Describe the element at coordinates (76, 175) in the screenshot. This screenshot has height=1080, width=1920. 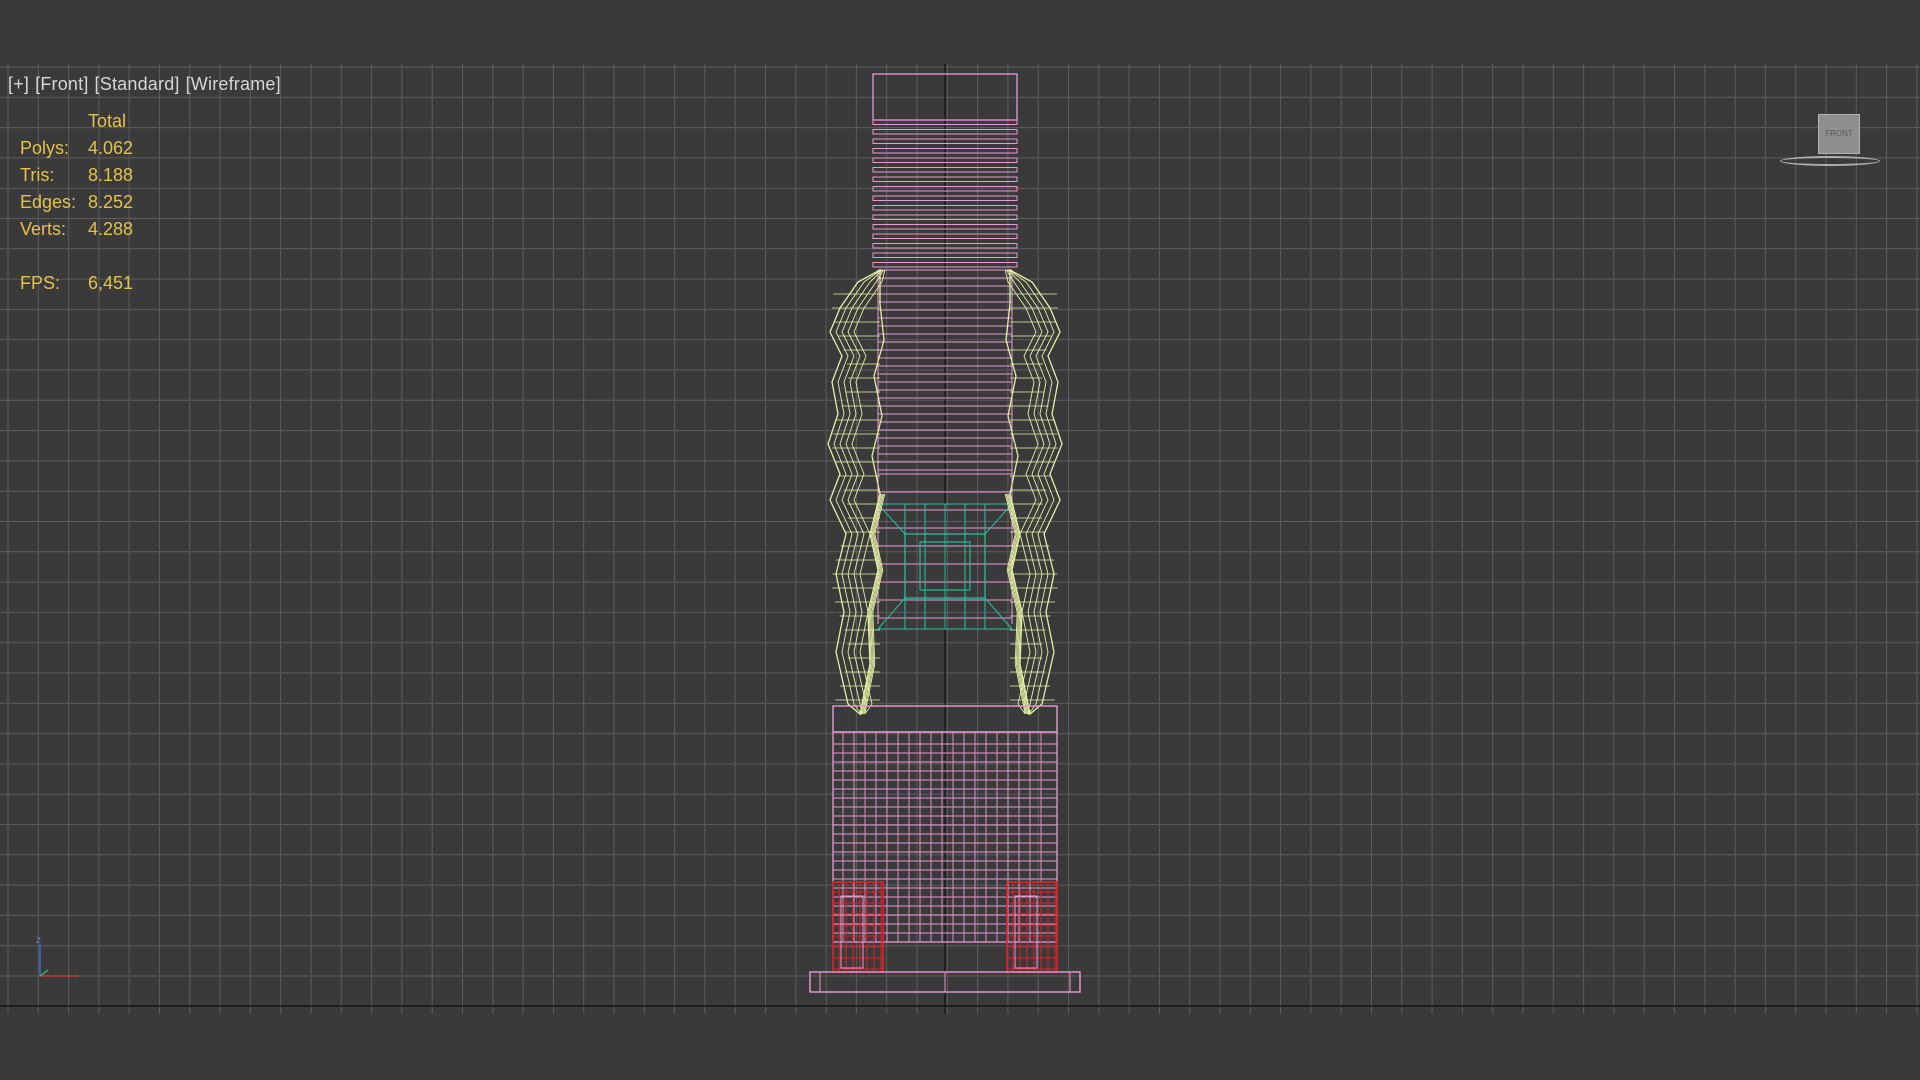
I see `stat-row-tris: Tris: 8.188` at that location.